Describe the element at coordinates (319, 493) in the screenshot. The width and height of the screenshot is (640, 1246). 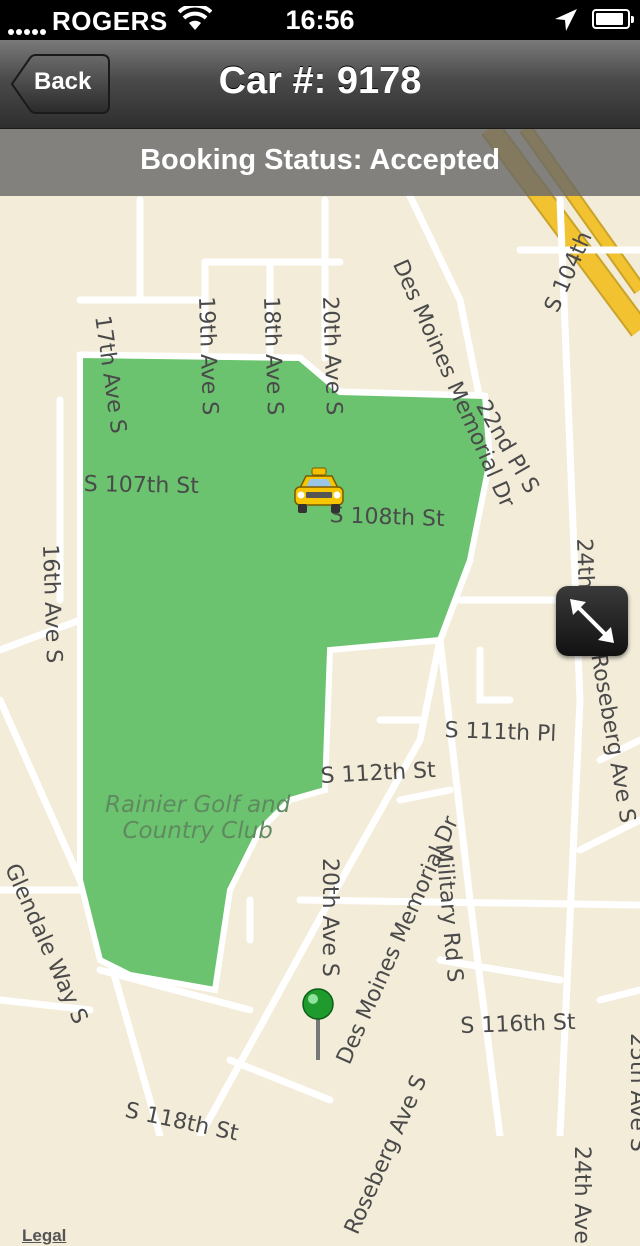
I see `taxi-icon` at that location.